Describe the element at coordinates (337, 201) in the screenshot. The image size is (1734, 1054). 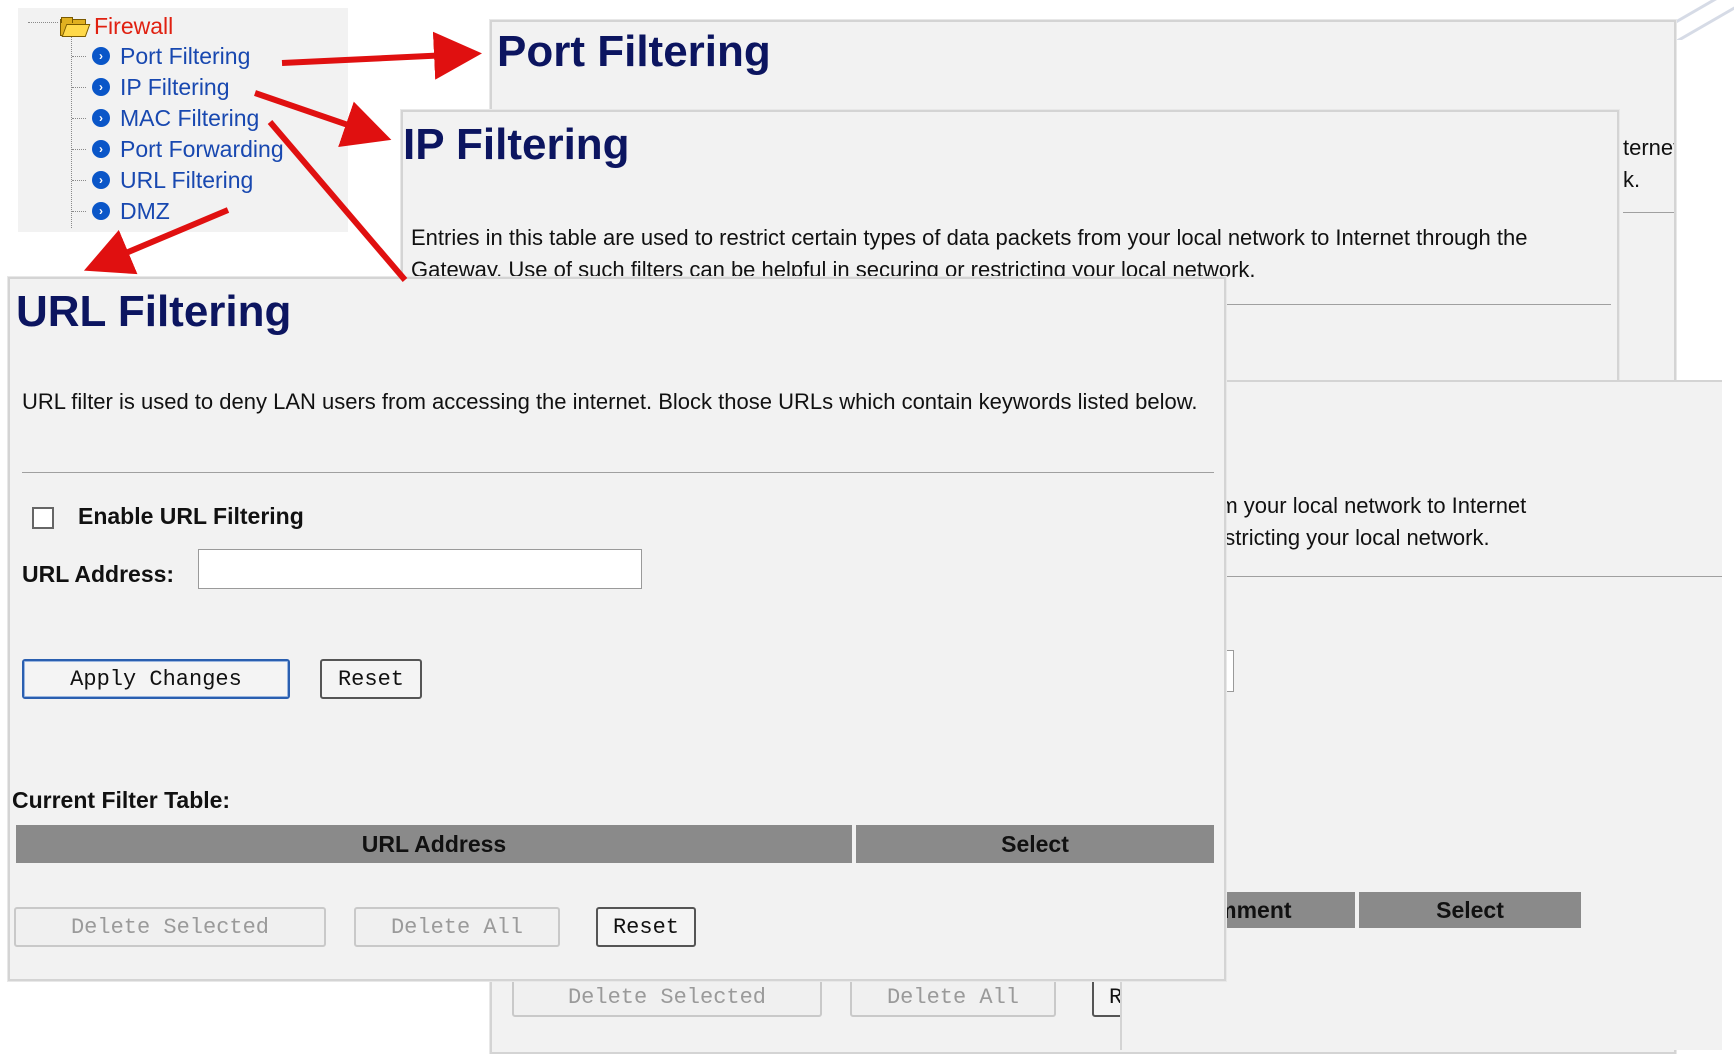
I see `arrow-mac-filtering` at that location.